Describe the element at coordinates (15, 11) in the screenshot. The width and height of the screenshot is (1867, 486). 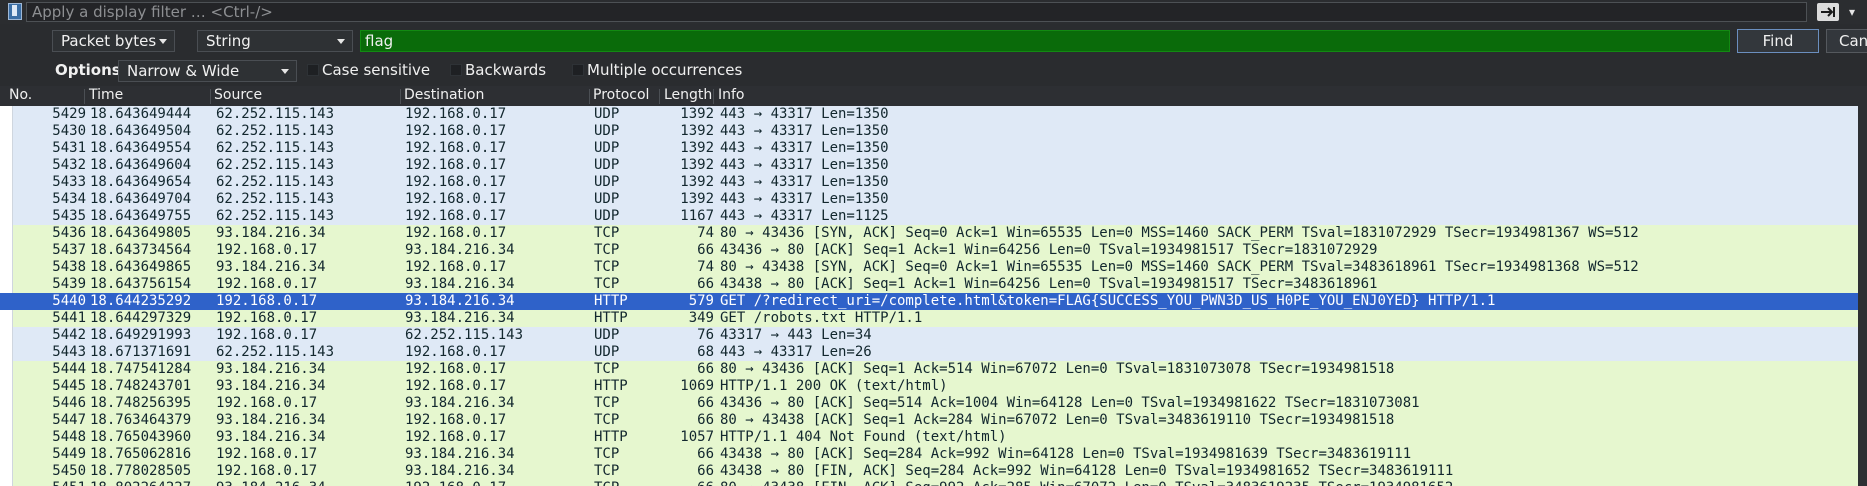
I see `bookmark-icon` at that location.